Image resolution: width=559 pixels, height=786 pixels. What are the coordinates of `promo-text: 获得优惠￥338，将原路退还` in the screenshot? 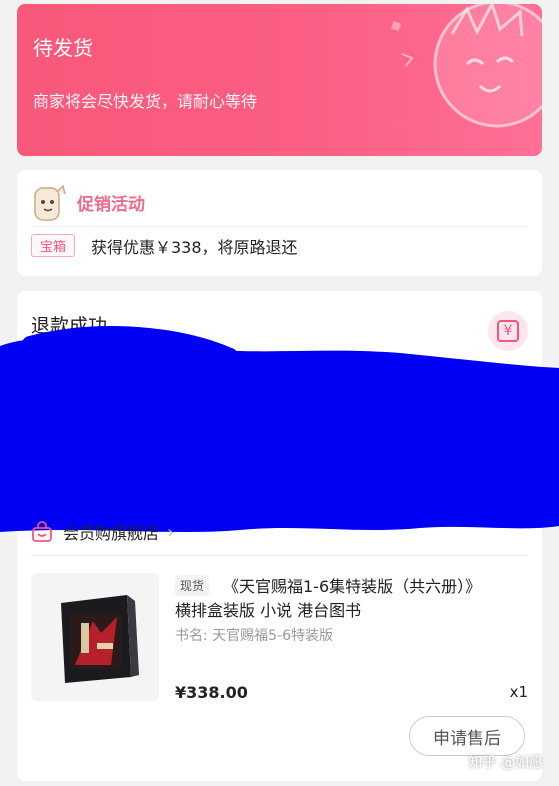 It's located at (194, 247).